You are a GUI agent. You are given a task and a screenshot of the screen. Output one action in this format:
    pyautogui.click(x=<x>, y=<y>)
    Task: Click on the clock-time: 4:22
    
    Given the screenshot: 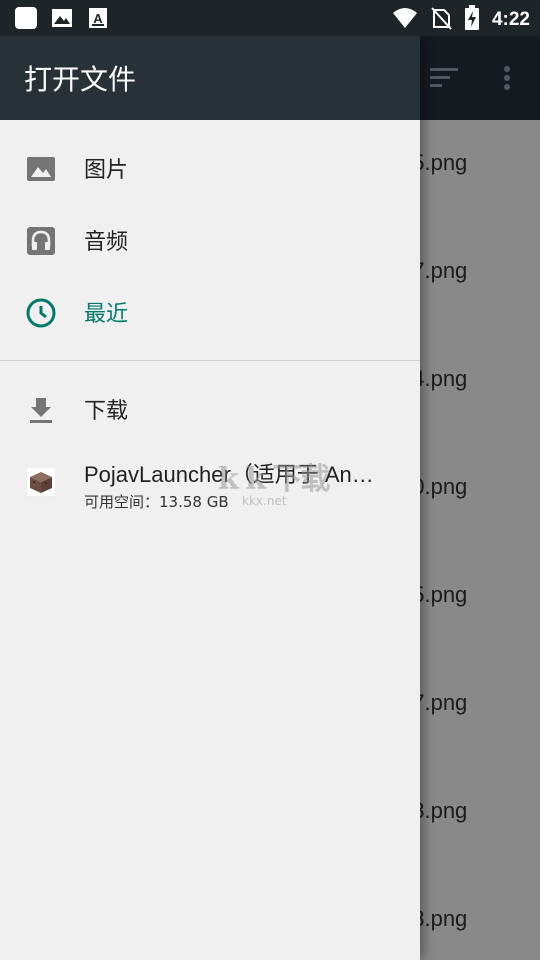 What is the action you would take?
    pyautogui.click(x=510, y=19)
    